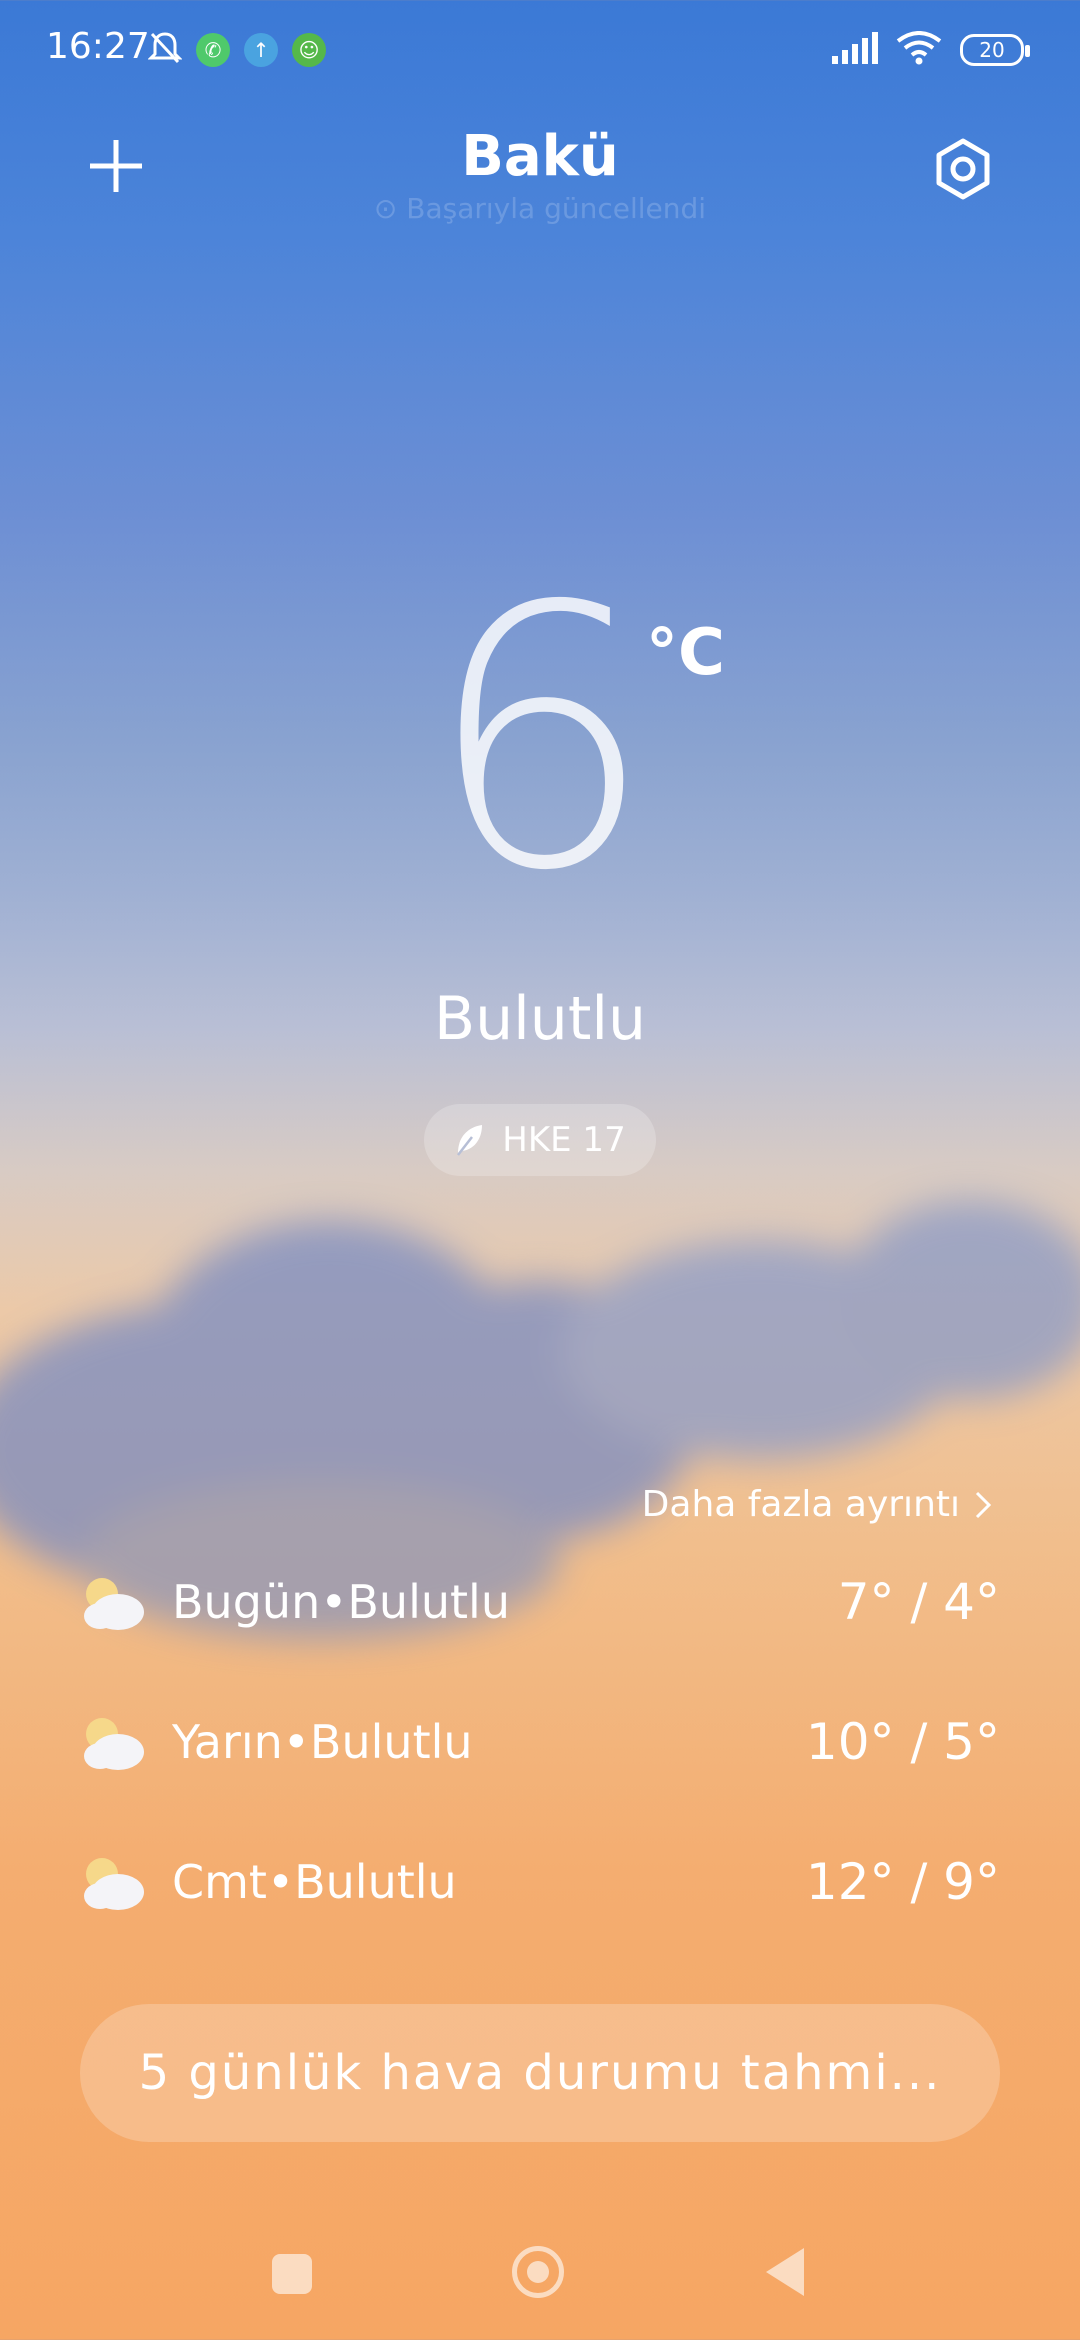  I want to click on more-details-label: Daha fazla ayrıntı, so click(800, 1504).